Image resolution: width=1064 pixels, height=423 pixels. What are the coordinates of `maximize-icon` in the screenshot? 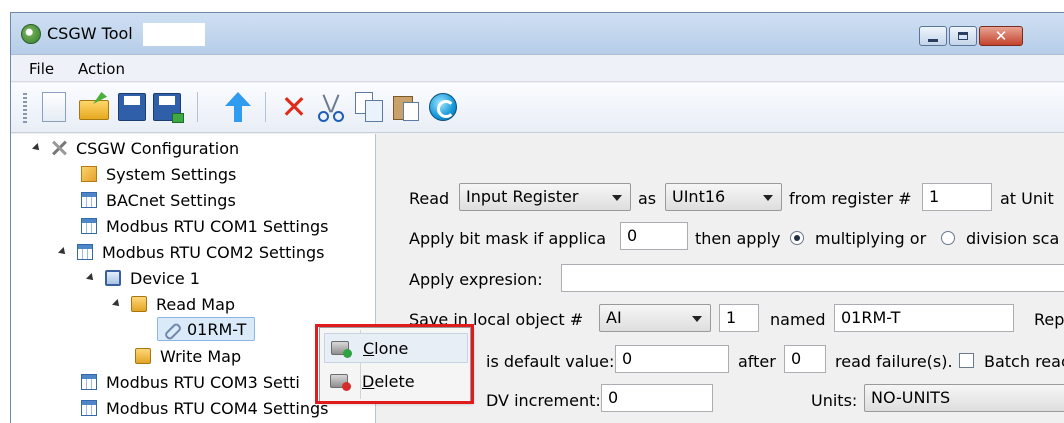 It's located at (963, 36).